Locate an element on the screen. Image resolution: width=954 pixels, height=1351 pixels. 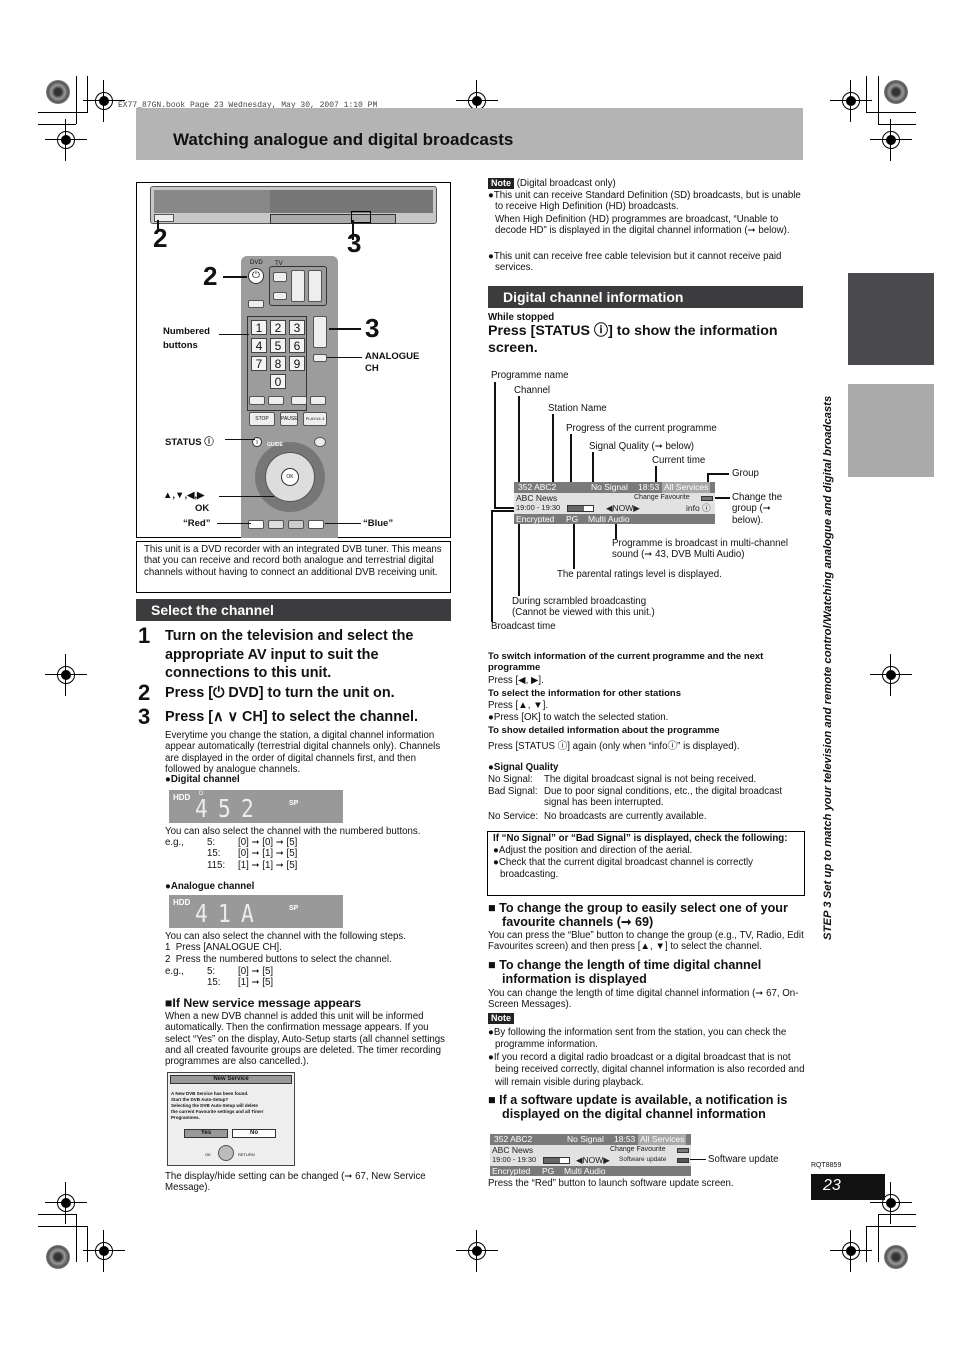
tv-power-button is located at coordinates (280, 277).